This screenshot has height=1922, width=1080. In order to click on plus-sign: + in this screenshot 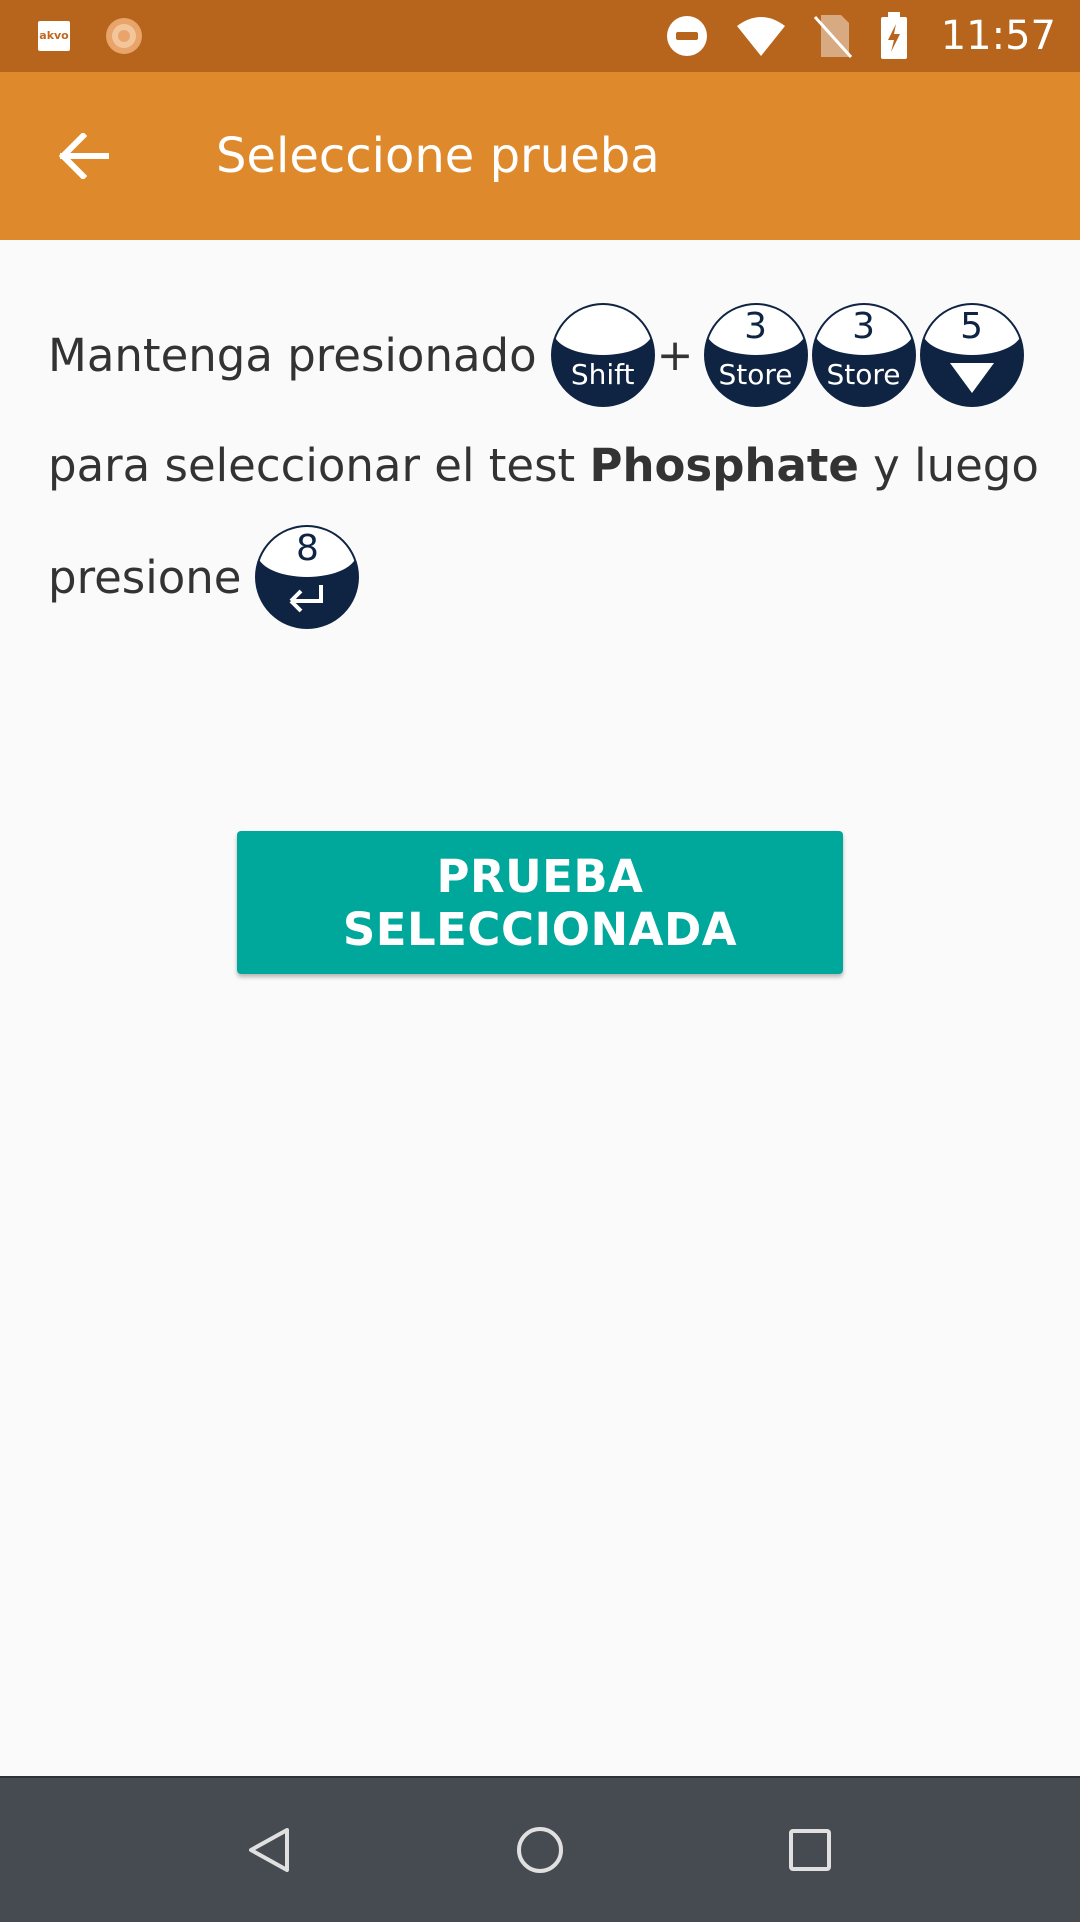, I will do `click(675, 355)`.